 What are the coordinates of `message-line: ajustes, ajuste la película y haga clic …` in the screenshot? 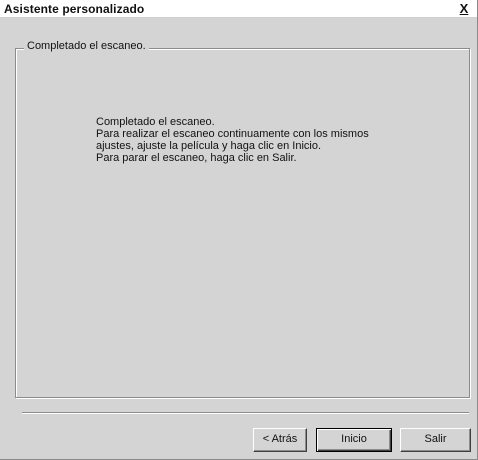 It's located at (209, 146).